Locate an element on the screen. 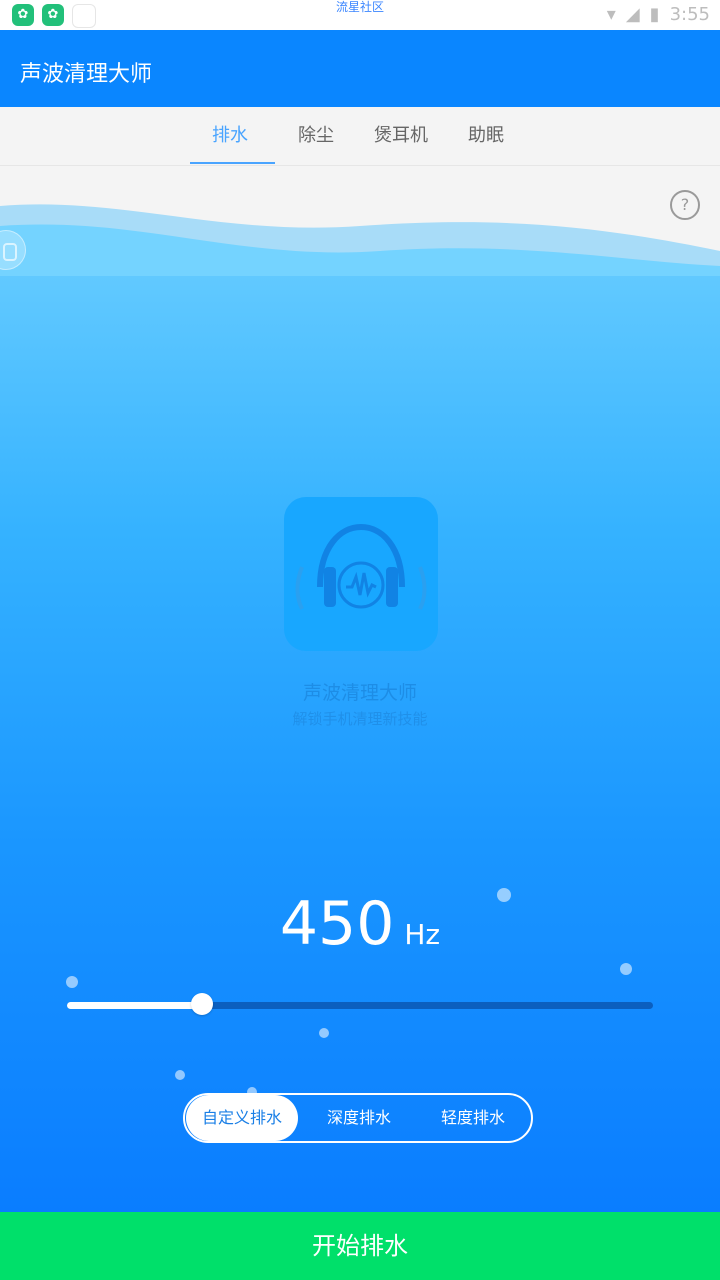 Image resolution: width=720 pixels, height=1280 pixels. wave-decoration is located at coordinates (360, 221).